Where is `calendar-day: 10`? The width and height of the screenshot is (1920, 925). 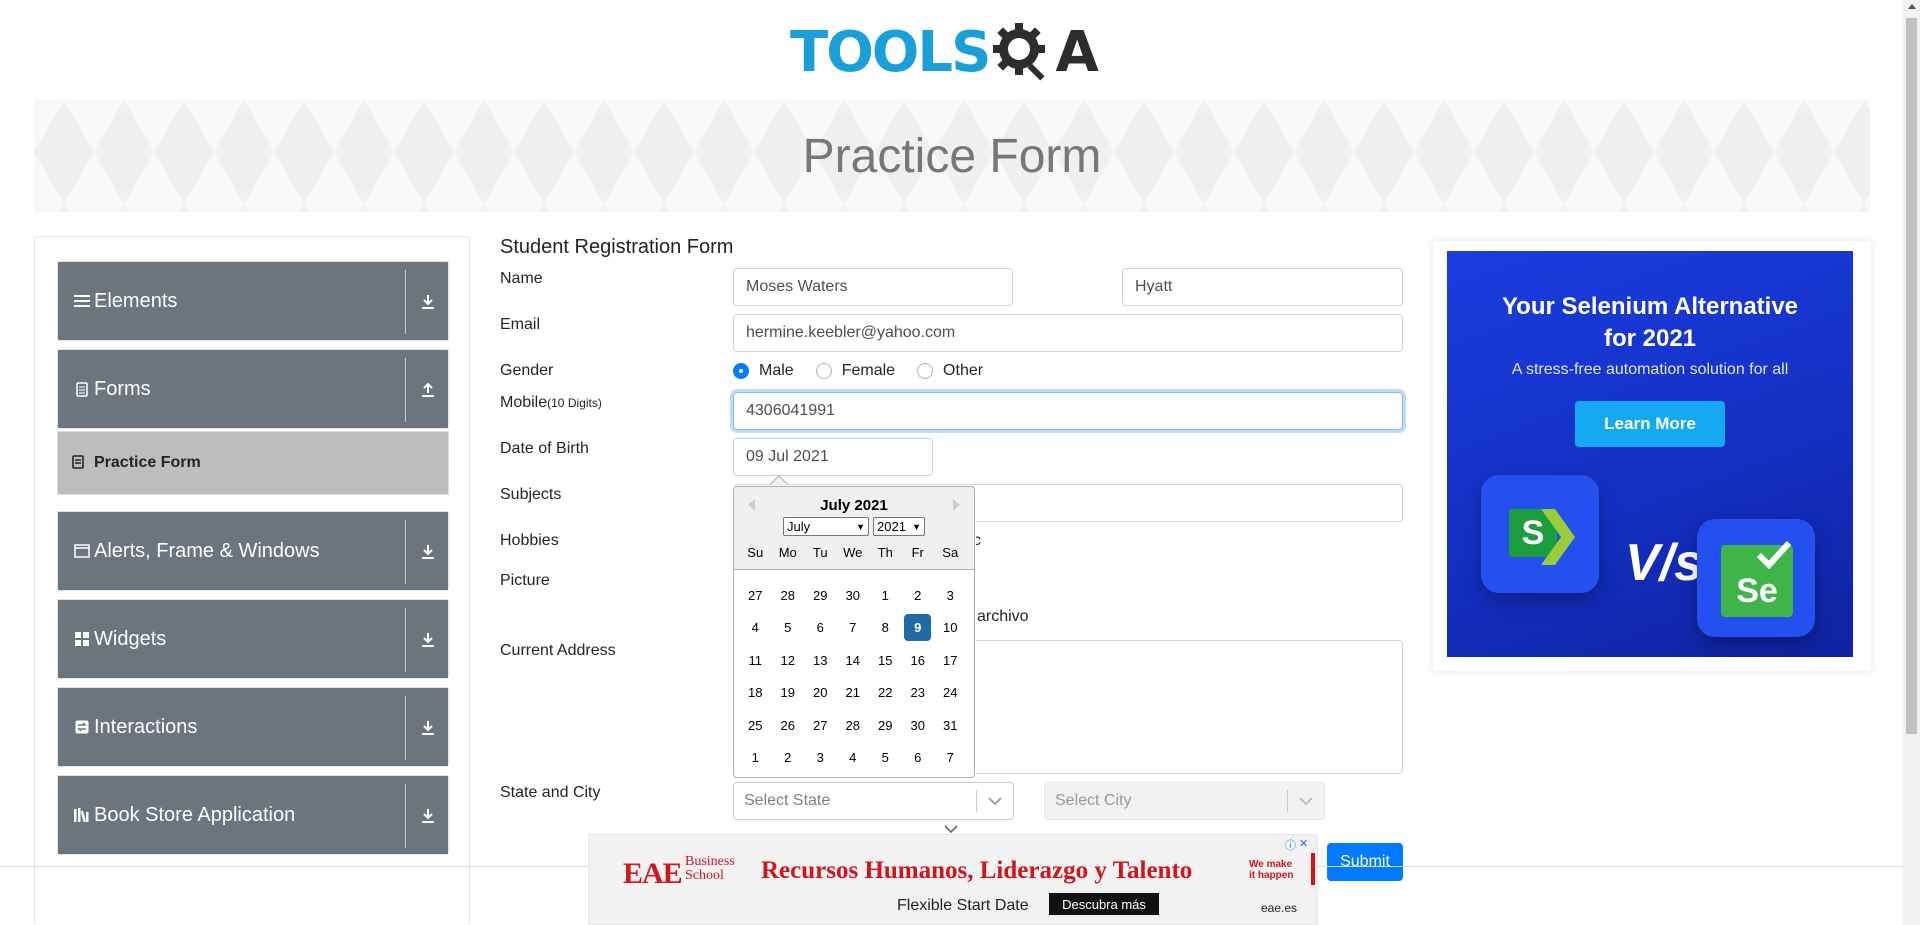 calendar-day: 10 is located at coordinates (950, 627).